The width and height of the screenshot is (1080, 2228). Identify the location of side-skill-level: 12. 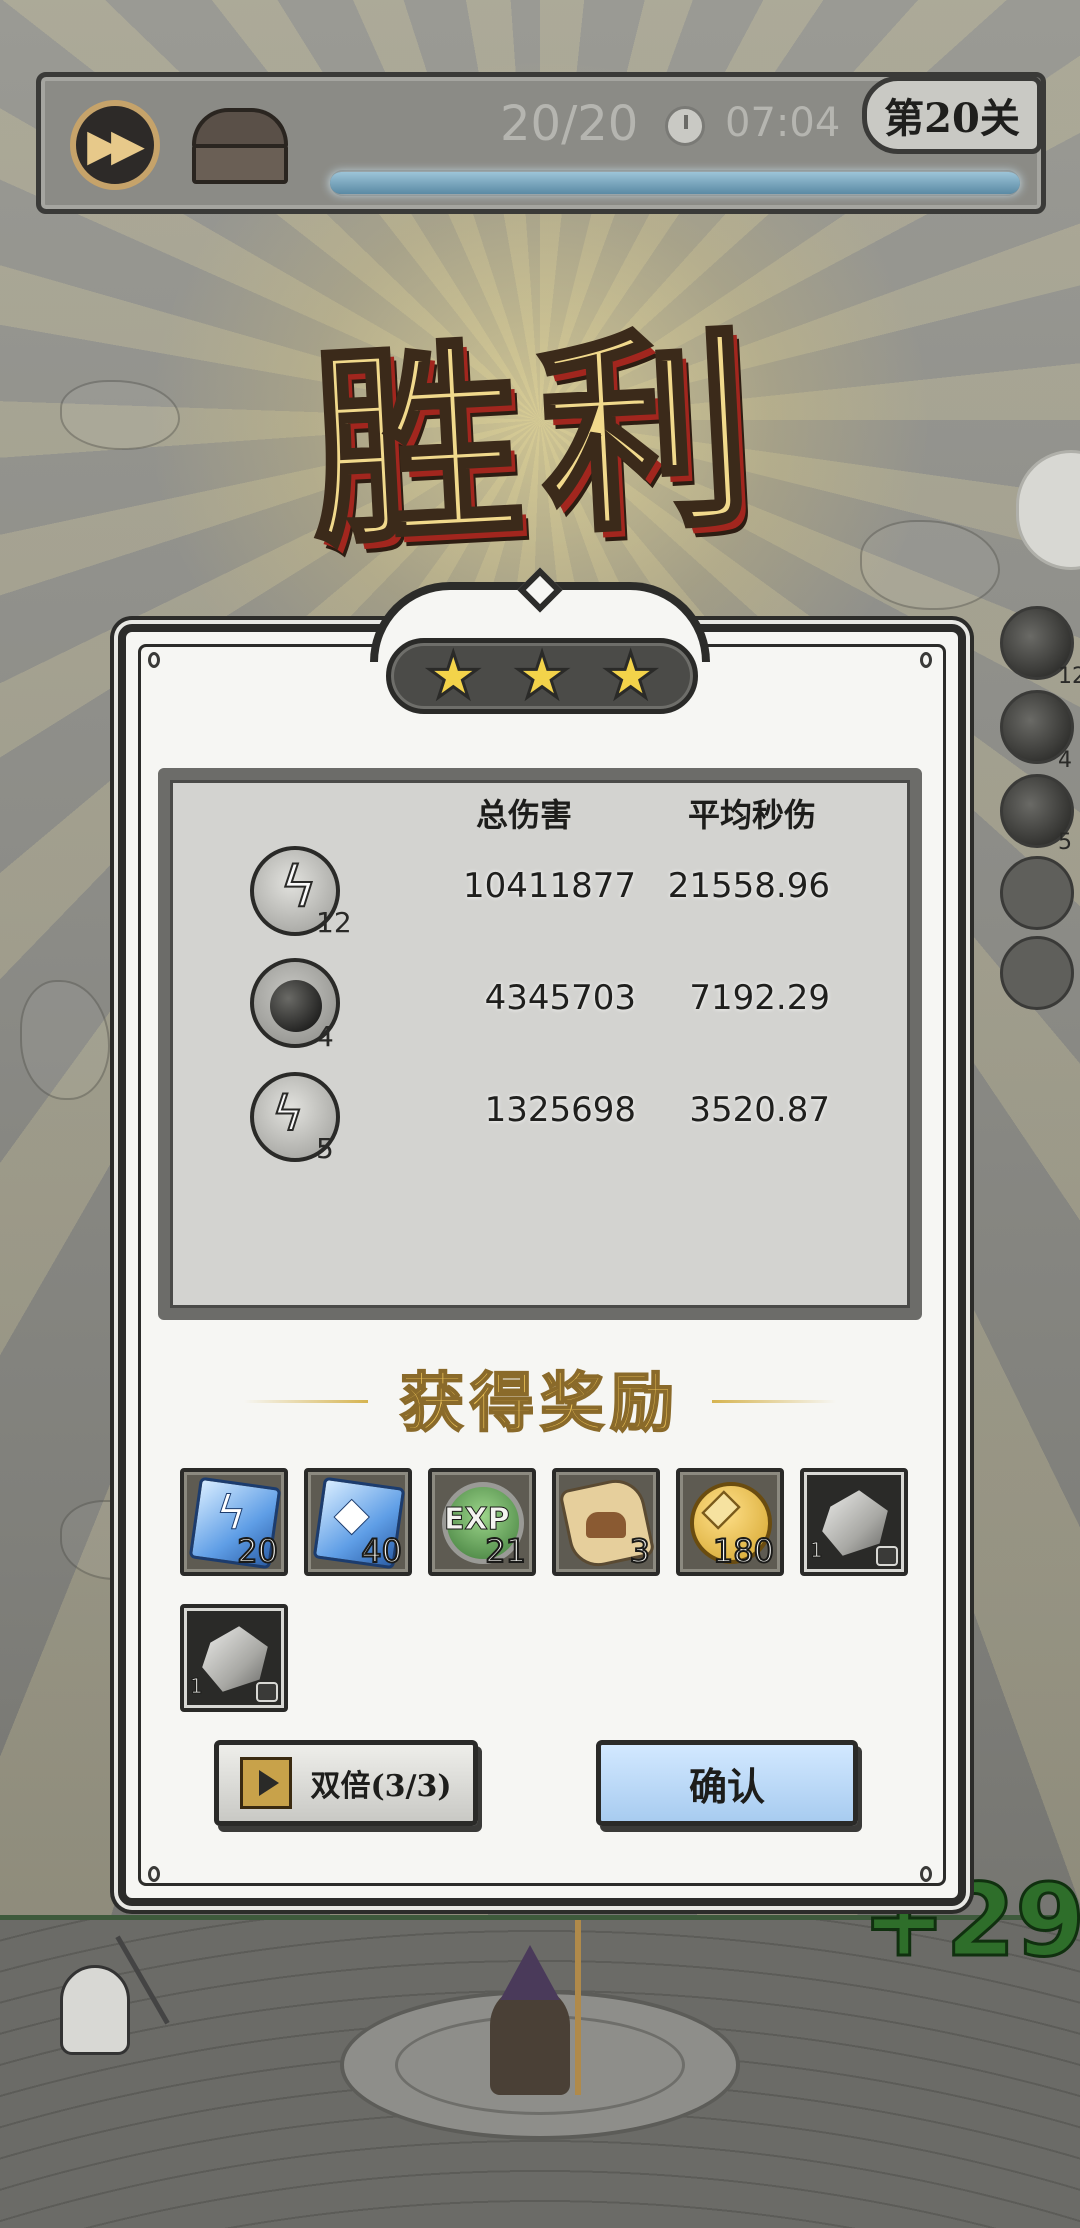
(1069, 676).